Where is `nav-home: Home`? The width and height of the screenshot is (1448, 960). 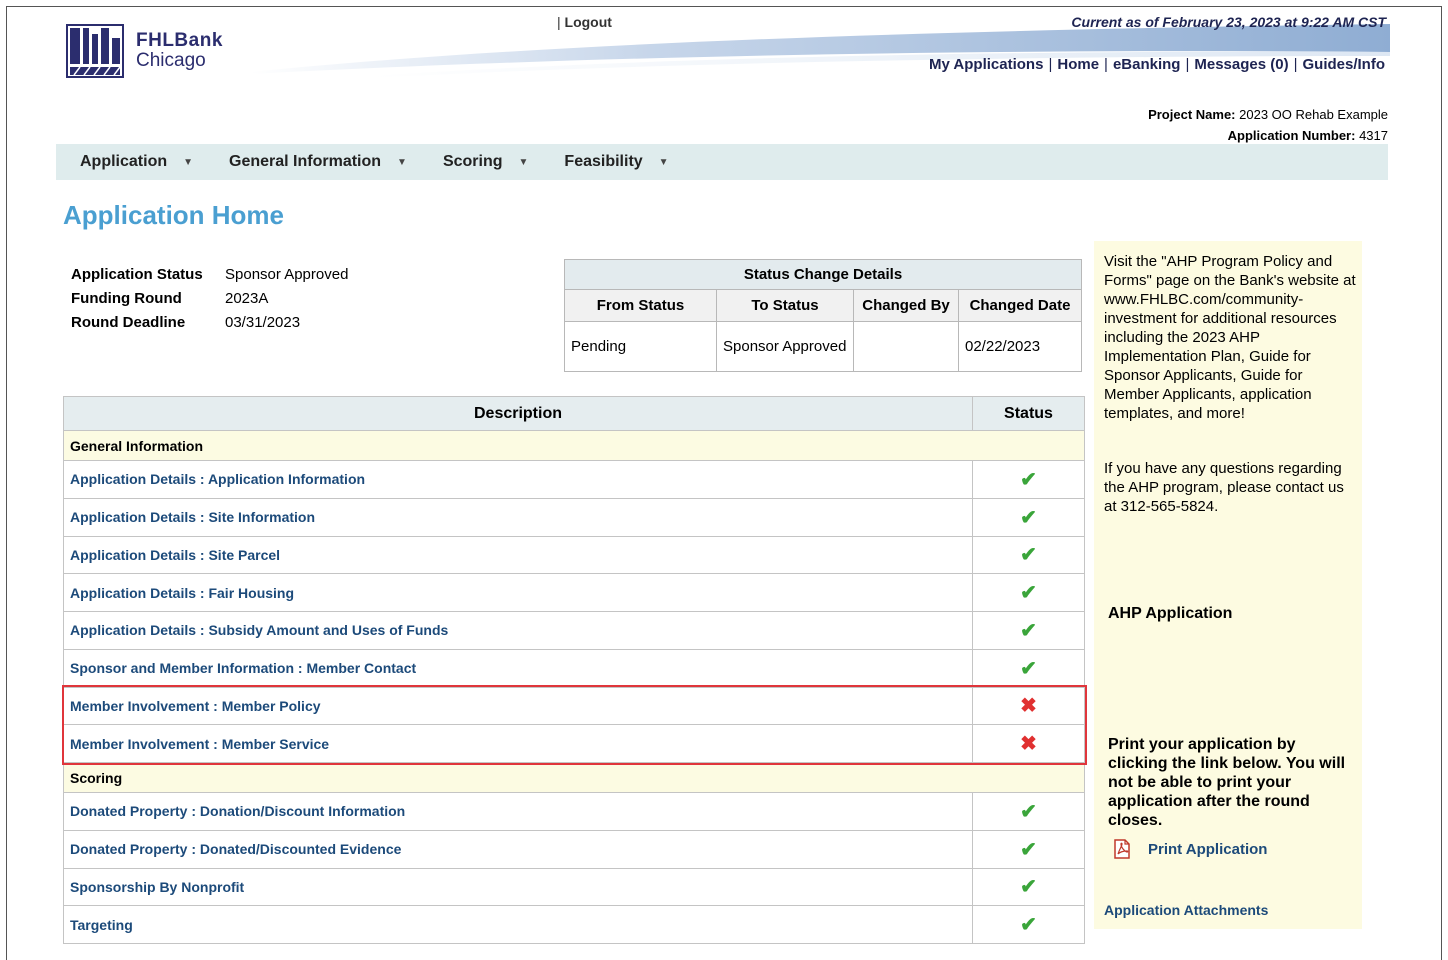
nav-home: Home is located at coordinates (1078, 64).